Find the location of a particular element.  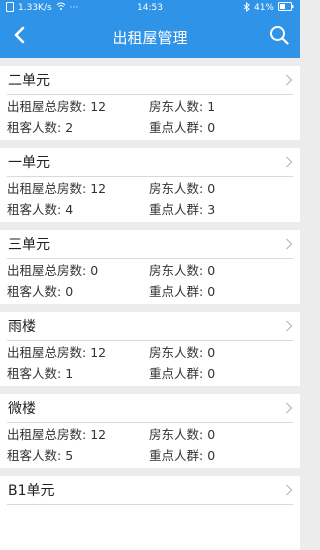

search-icon is located at coordinates (279, 37).